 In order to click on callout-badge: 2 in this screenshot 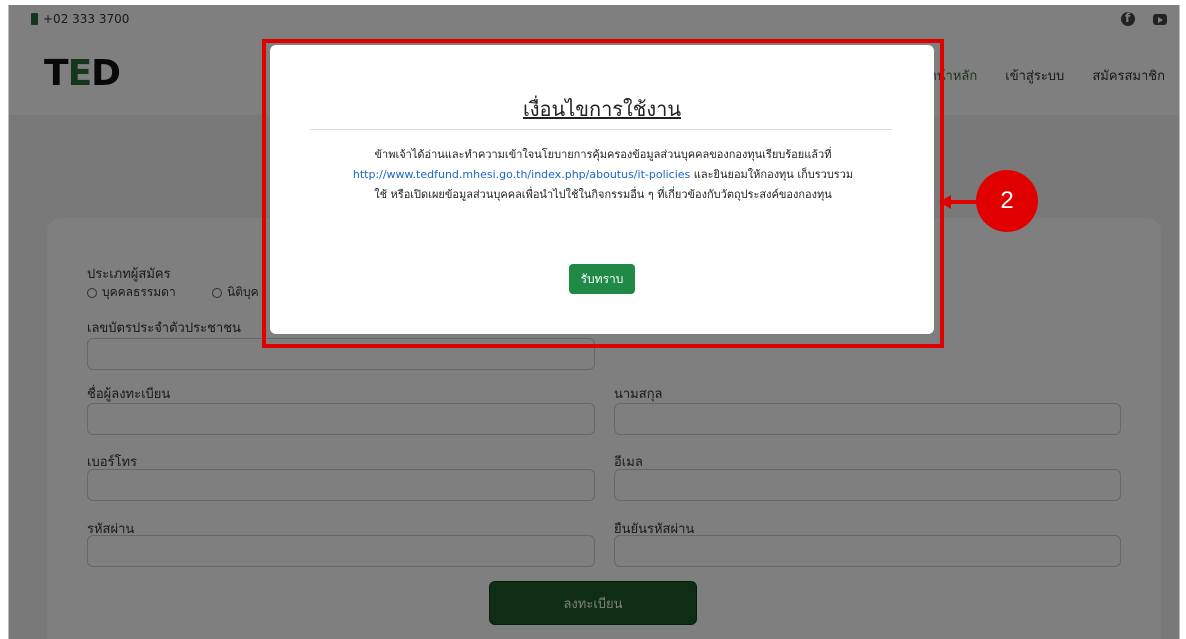, I will do `click(1007, 201)`.